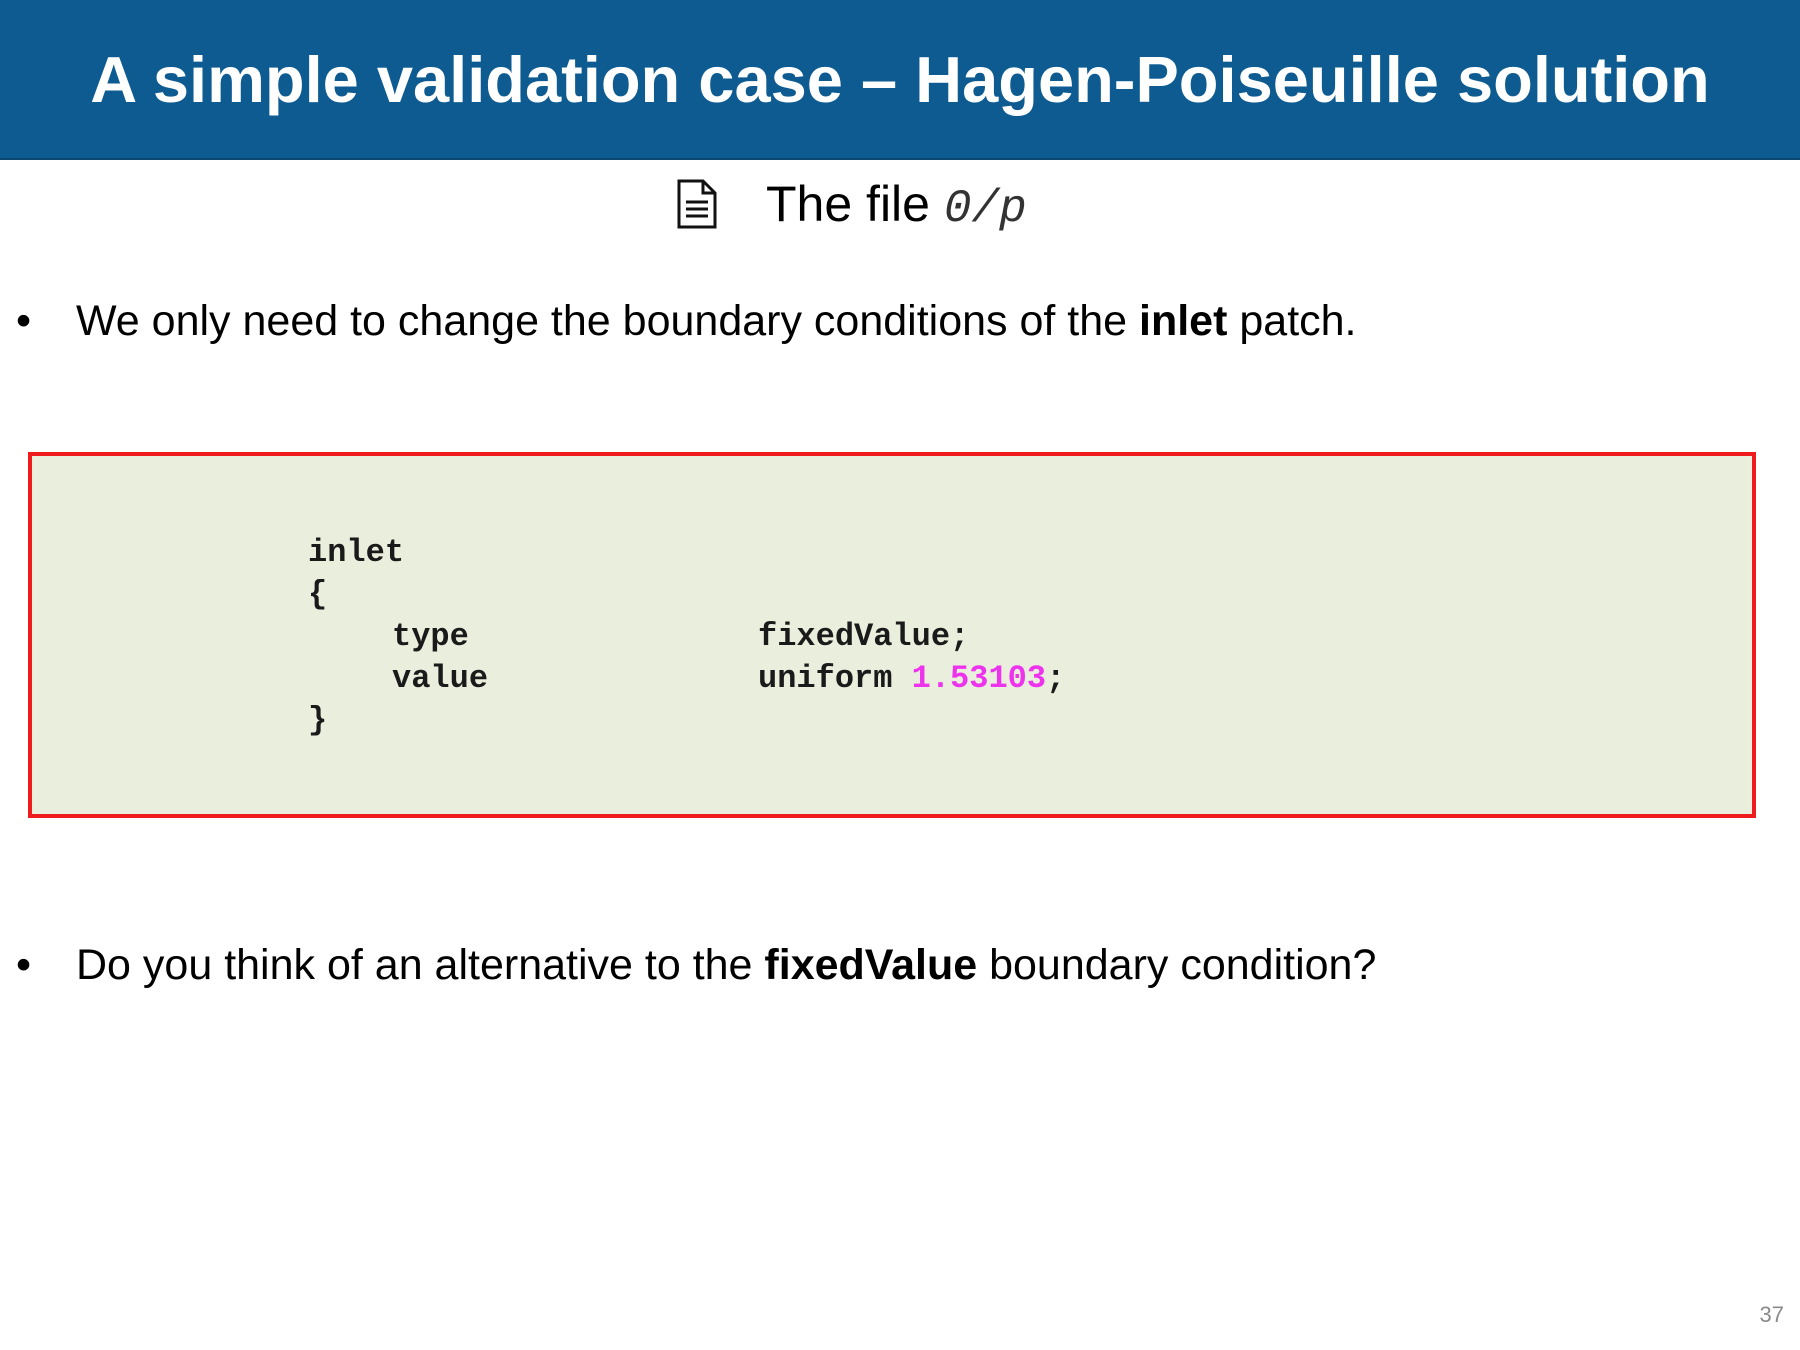 This screenshot has height=1350, width=1800. I want to click on code-line: value uniform 1.53103;, so click(686, 679).